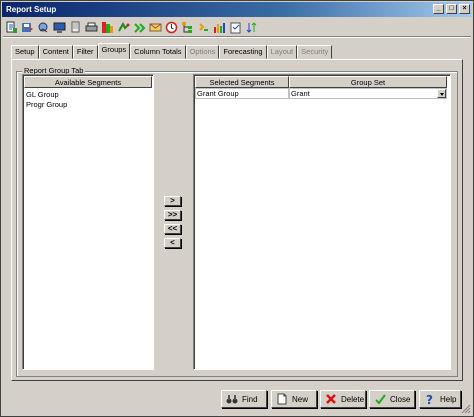 Image resolution: width=474 pixels, height=417 pixels. What do you see at coordinates (242, 93) in the screenshot?
I see `selected-segment-cell: Grant Group` at bounding box center [242, 93].